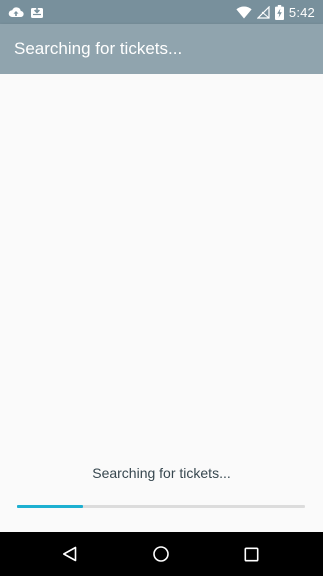 This screenshot has width=323, height=576. I want to click on status-left-icons, so click(26, 12).